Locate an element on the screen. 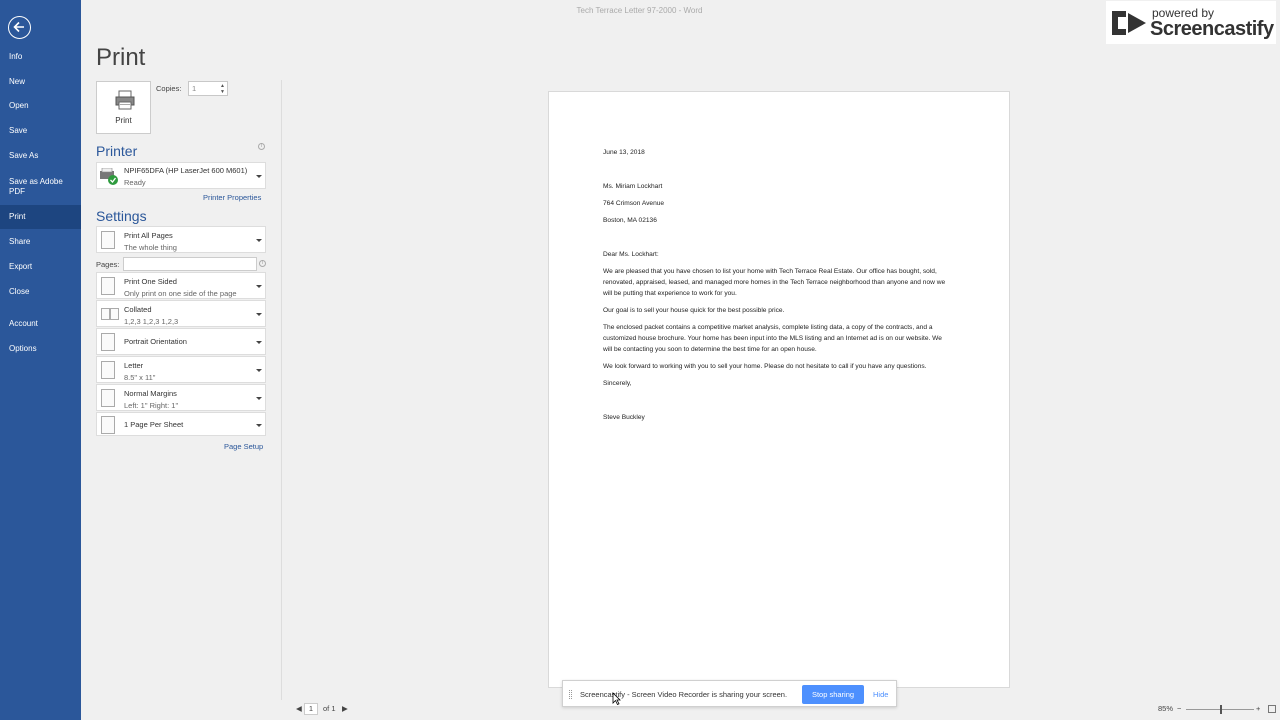 The image size is (1280, 720). hide-button: Hide is located at coordinates (880, 694).